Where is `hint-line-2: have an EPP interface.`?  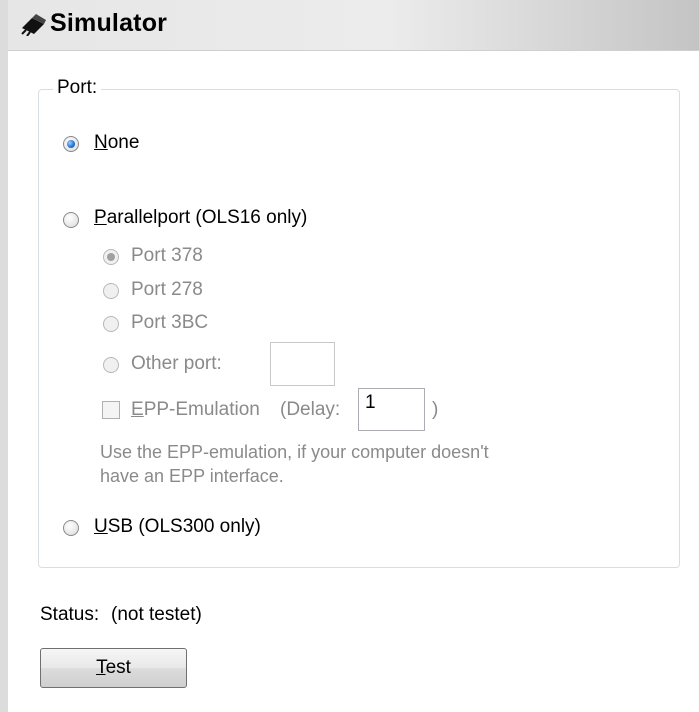 hint-line-2: have an EPP interface. is located at coordinates (192, 476).